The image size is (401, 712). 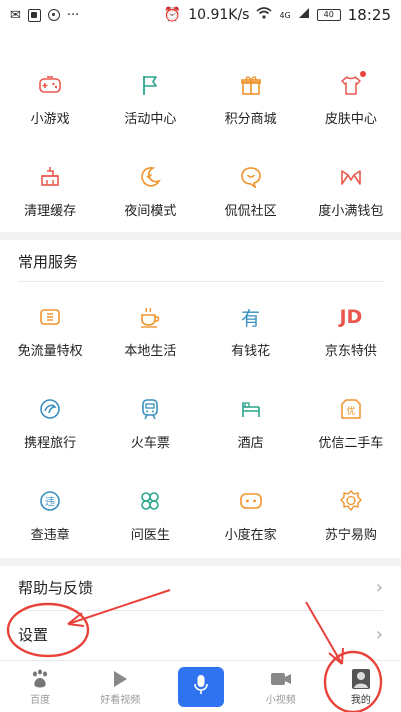 What do you see at coordinates (40, 679) in the screenshot?
I see `paw-icon` at bounding box center [40, 679].